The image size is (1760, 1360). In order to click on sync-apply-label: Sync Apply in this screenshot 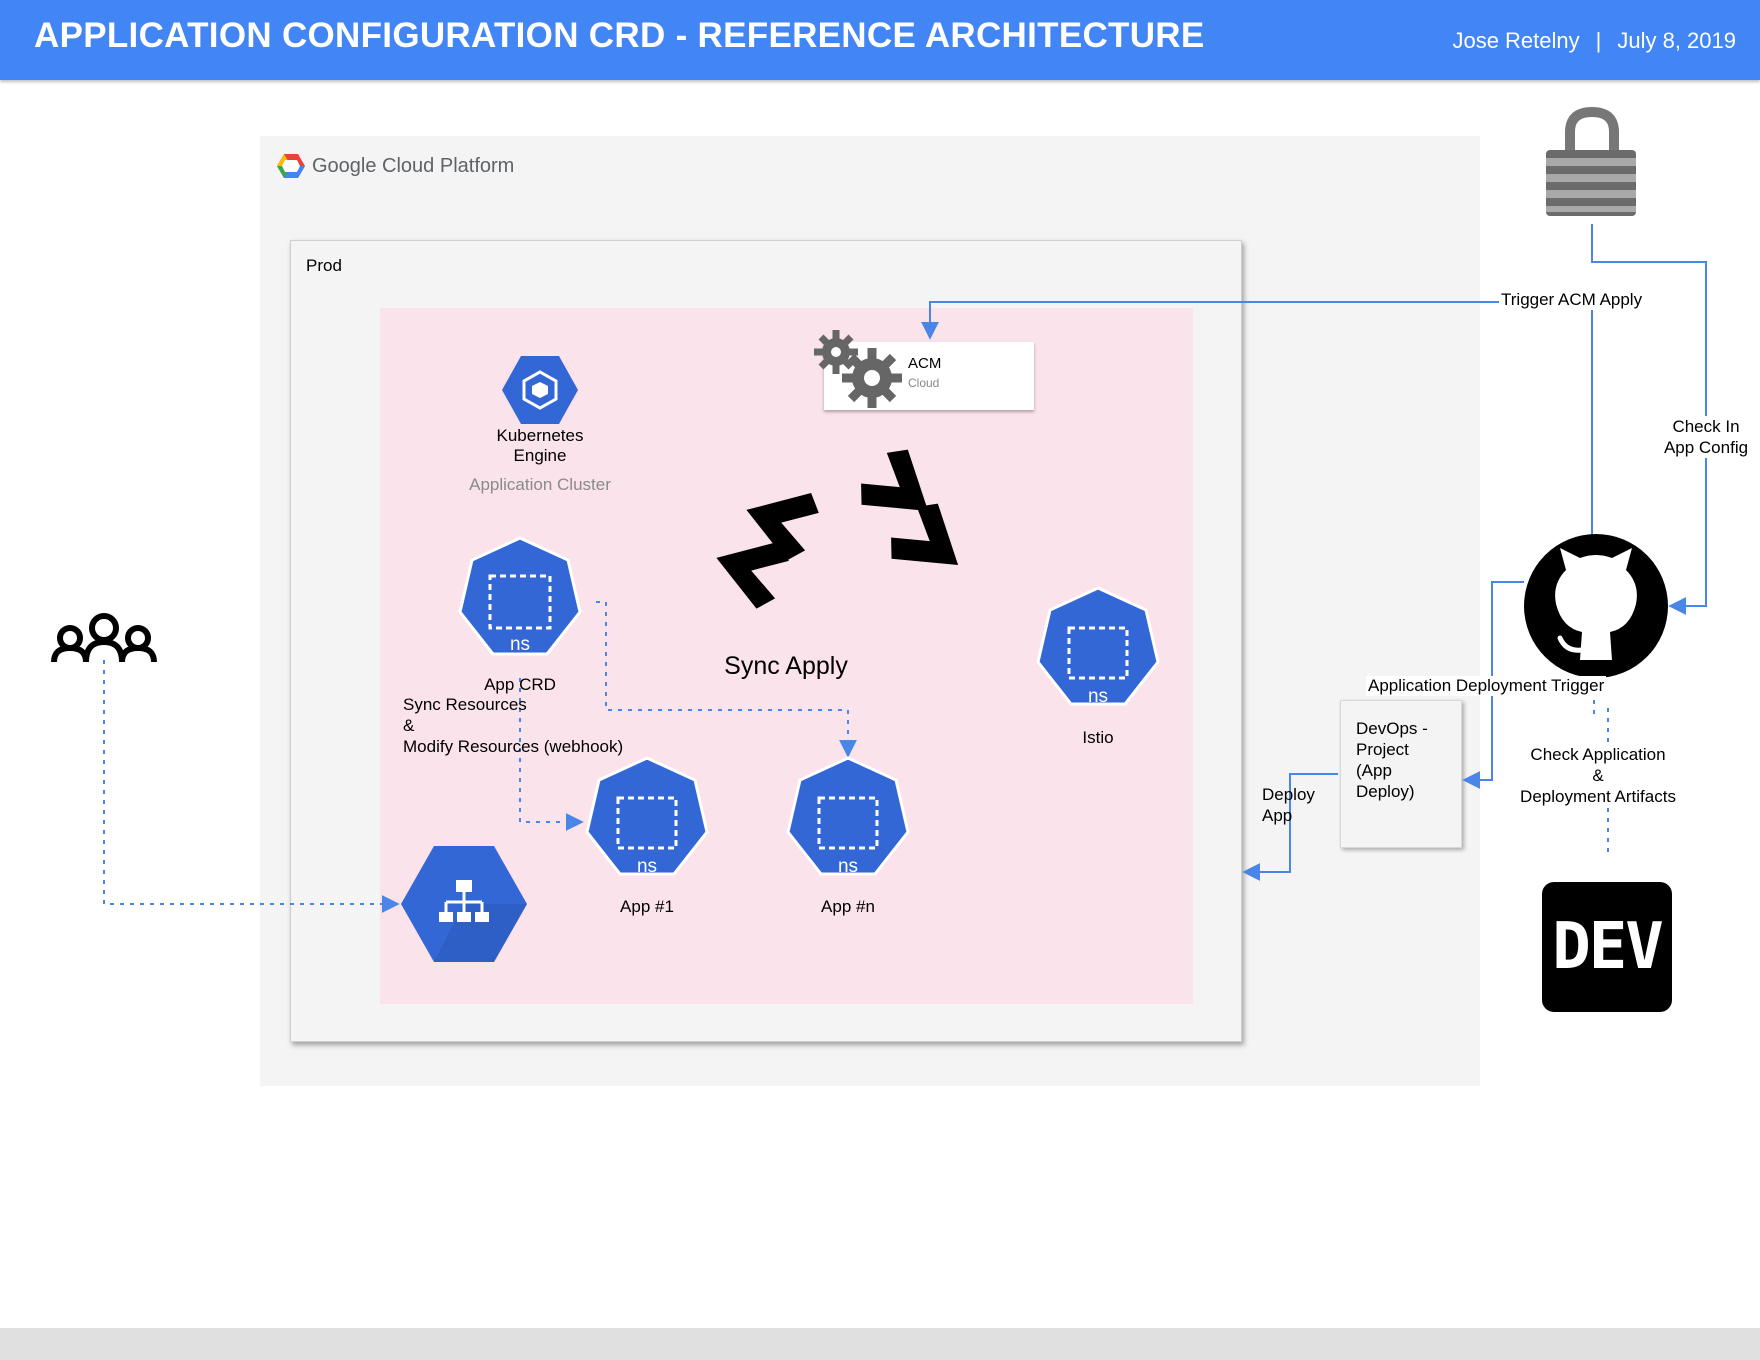, I will do `click(786, 666)`.